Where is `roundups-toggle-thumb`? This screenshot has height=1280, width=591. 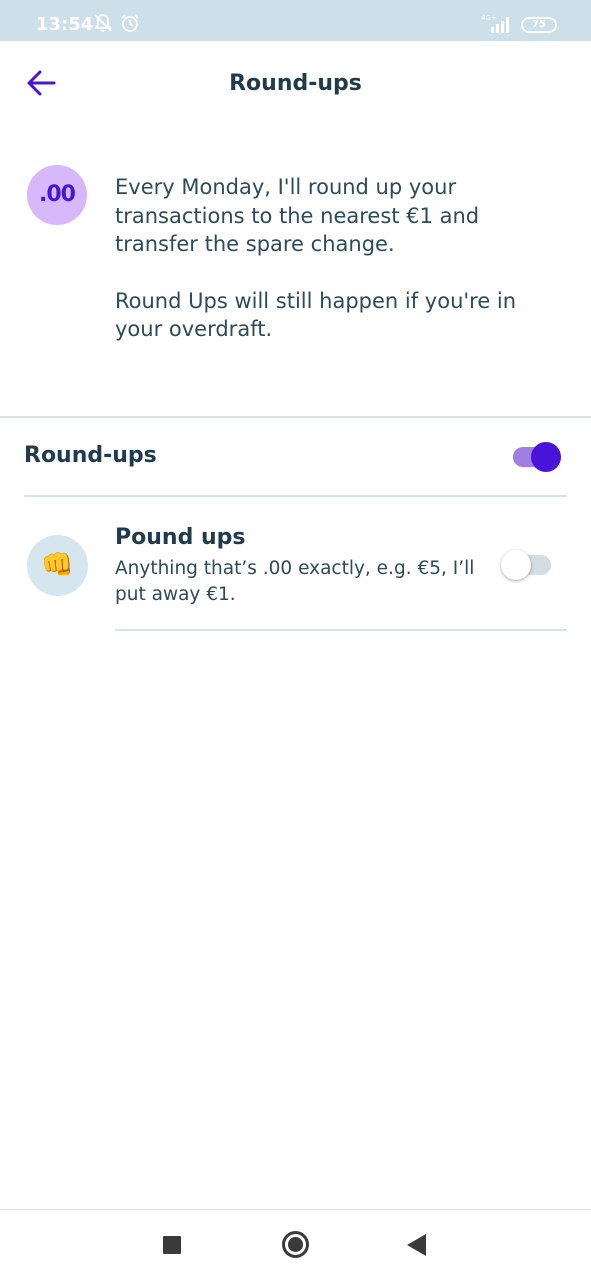
roundups-toggle-thumb is located at coordinates (546, 457).